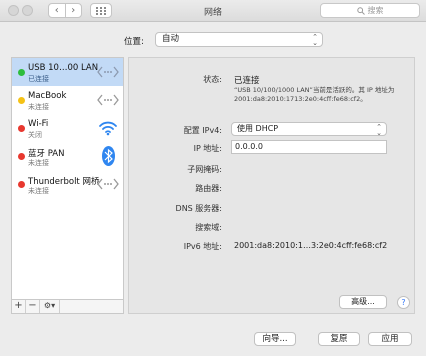  What do you see at coordinates (239, 39) in the screenshot?
I see `location-select: 自动 ⌃ ⌄` at bounding box center [239, 39].